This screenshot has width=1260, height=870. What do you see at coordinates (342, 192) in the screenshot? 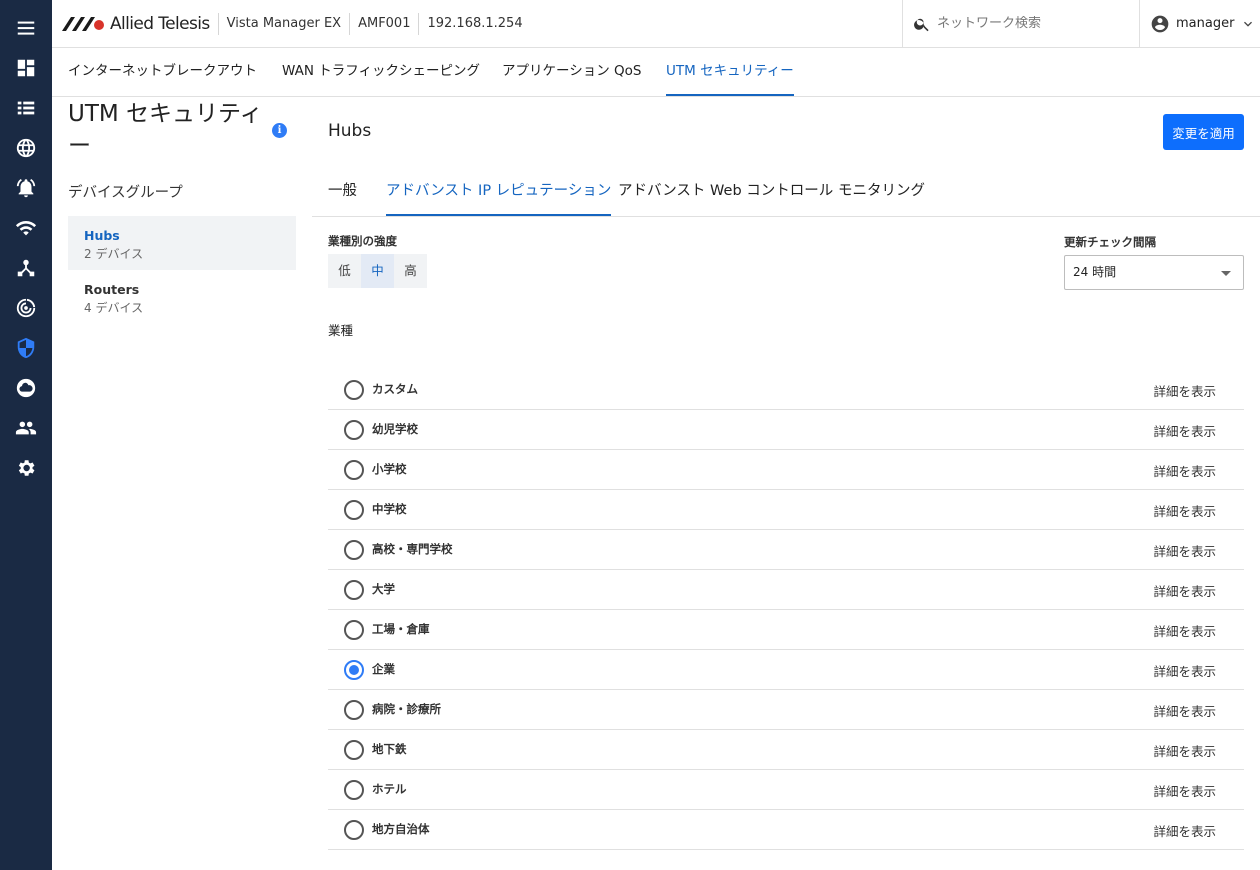
I see `tab-general: 一般` at bounding box center [342, 192].